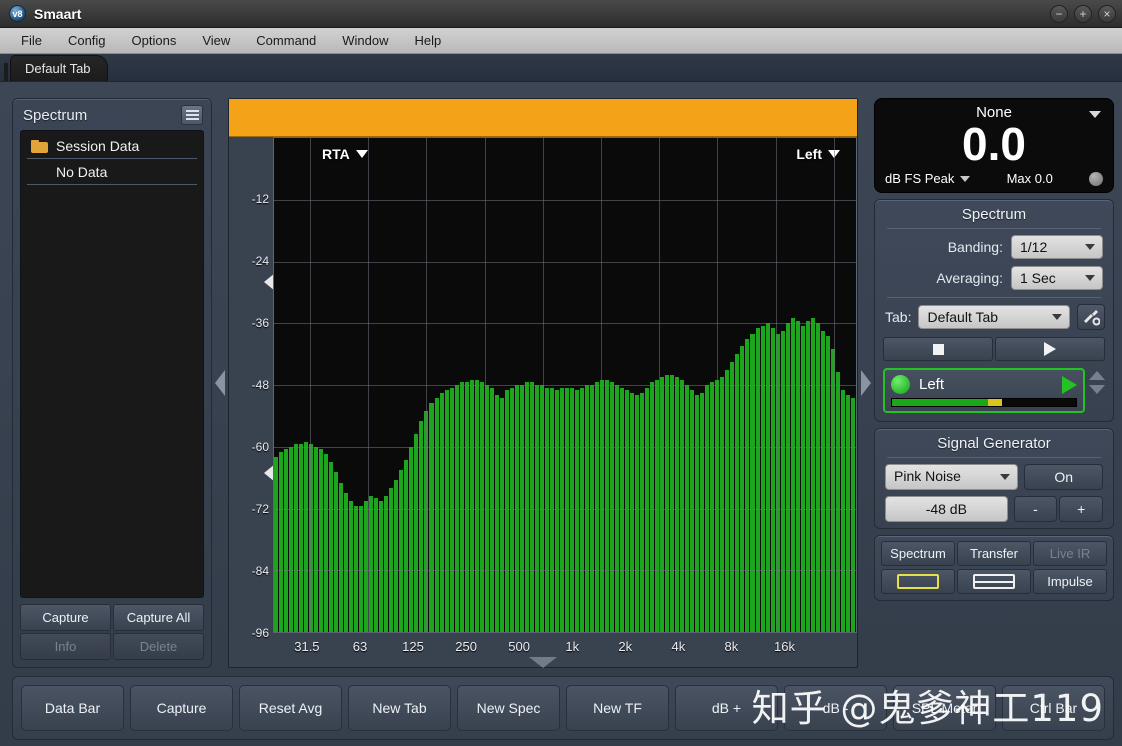 This screenshot has height=746, width=1122. Describe the element at coordinates (428, 40) in the screenshot. I see `menu-help: Help` at that location.